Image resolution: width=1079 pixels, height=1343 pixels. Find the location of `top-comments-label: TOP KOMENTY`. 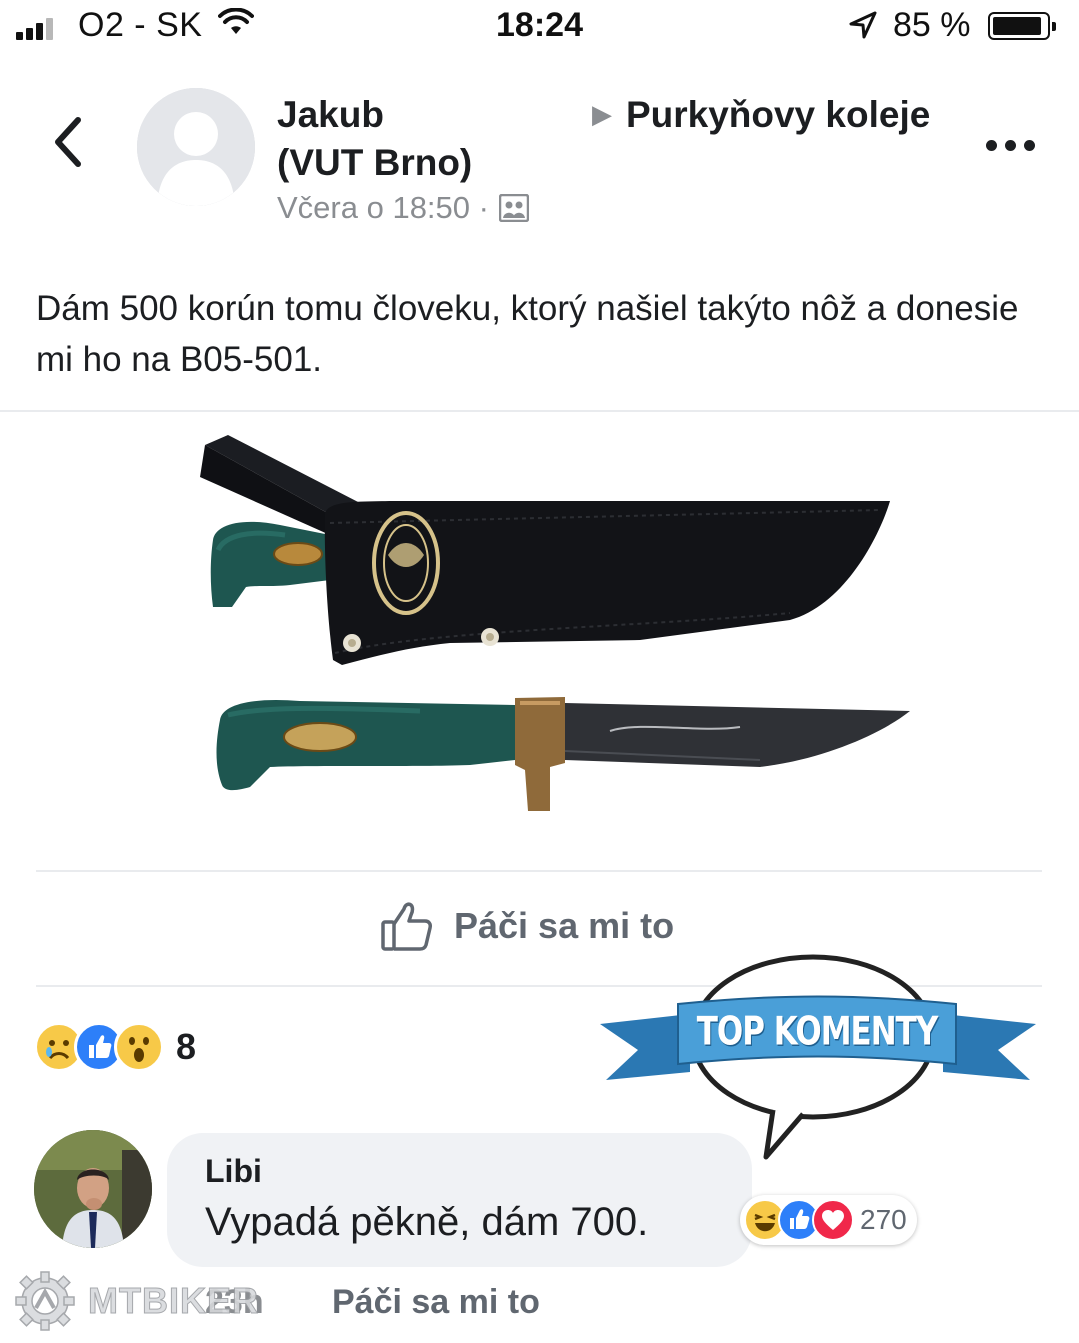

top-comments-label: TOP KOMENTY is located at coordinates (817, 1032).